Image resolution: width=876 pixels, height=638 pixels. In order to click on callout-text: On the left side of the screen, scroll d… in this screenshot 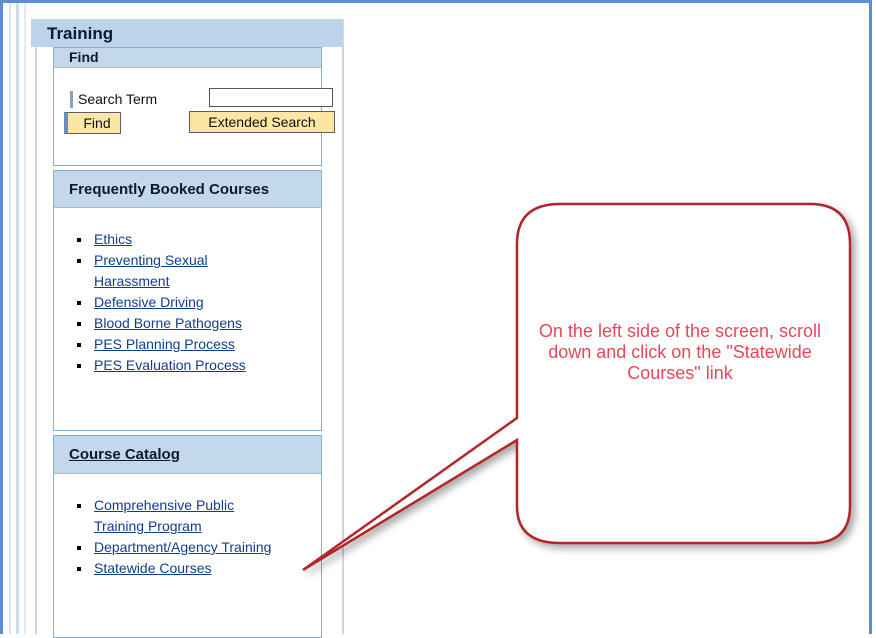, I will do `click(680, 352)`.